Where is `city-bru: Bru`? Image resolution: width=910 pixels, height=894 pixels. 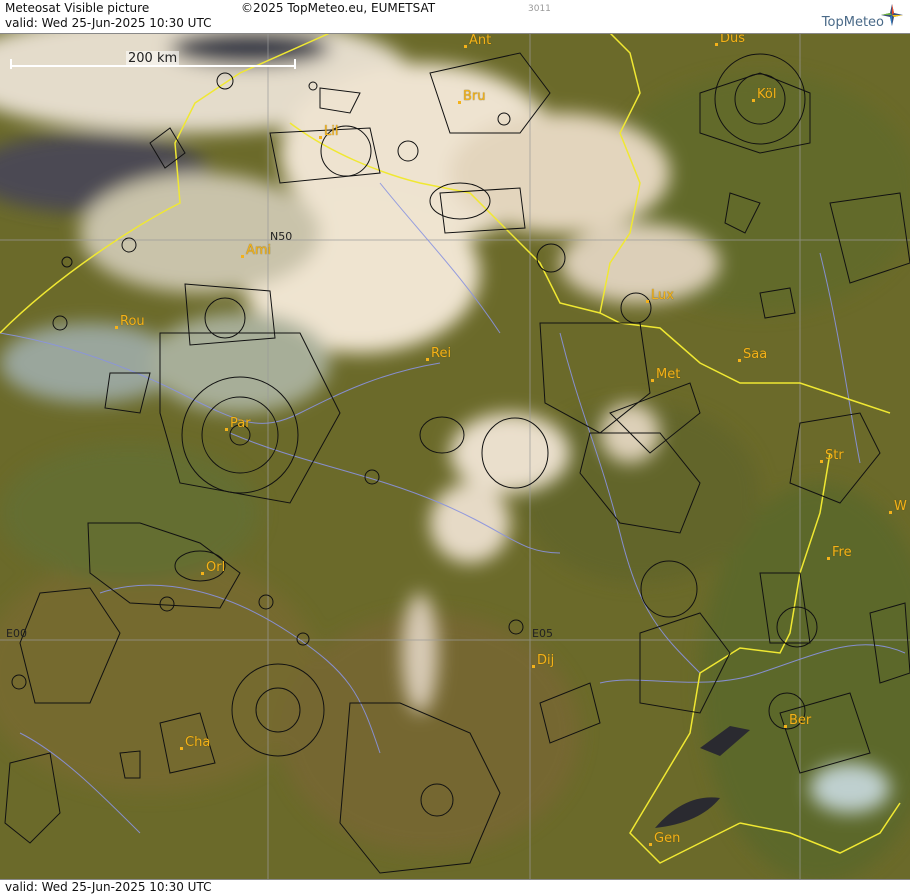
city-bru: Bru is located at coordinates (472, 96).